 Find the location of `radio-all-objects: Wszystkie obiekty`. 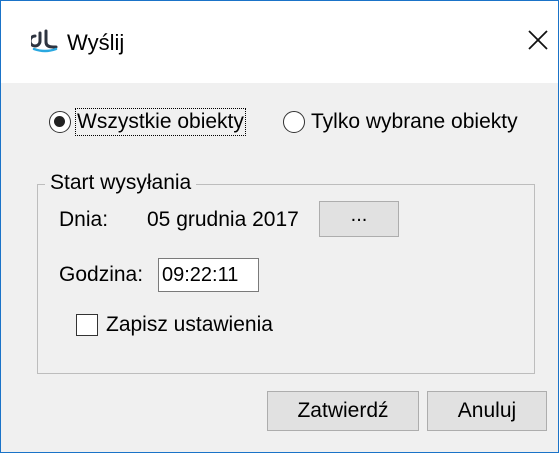

radio-all-objects: Wszystkie obiekty is located at coordinates (147, 122).